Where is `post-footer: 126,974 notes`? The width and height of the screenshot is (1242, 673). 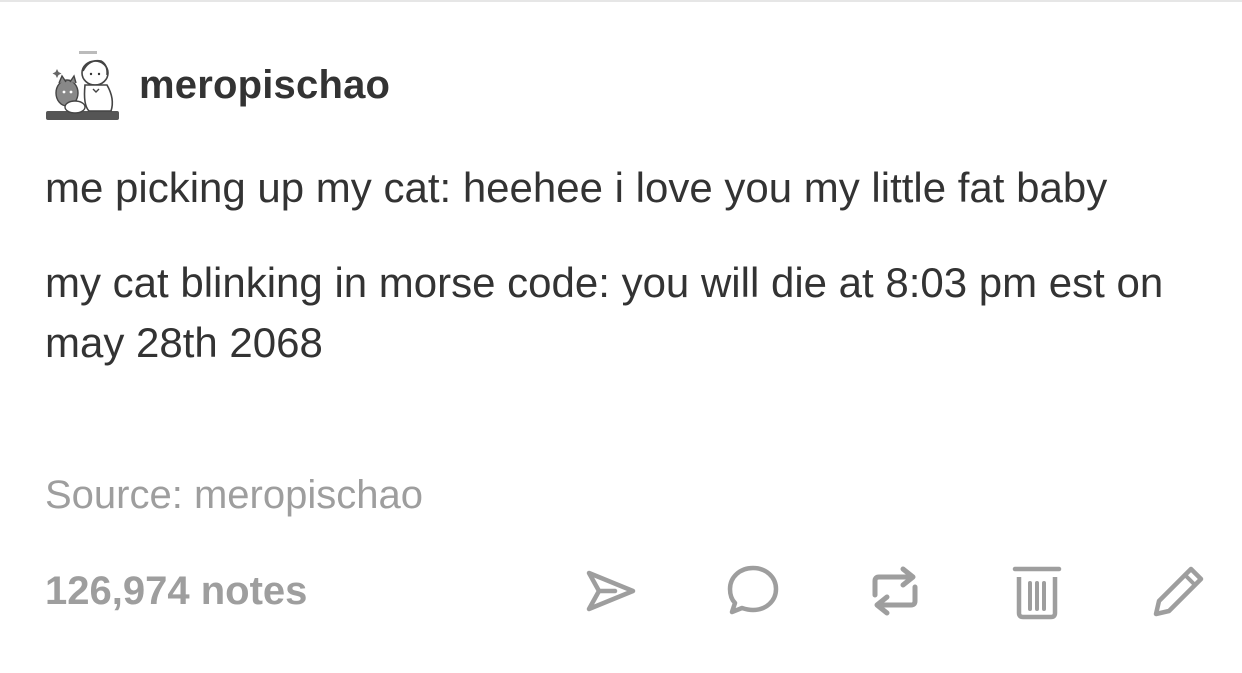
post-footer: 126,974 notes is located at coordinates (625, 591).